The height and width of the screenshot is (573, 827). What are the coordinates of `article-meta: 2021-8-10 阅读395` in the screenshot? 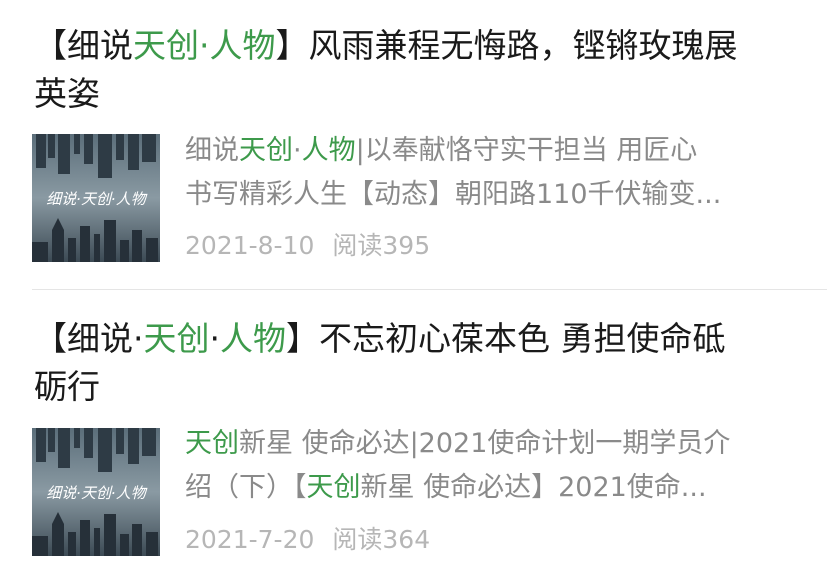 It's located at (307, 244).